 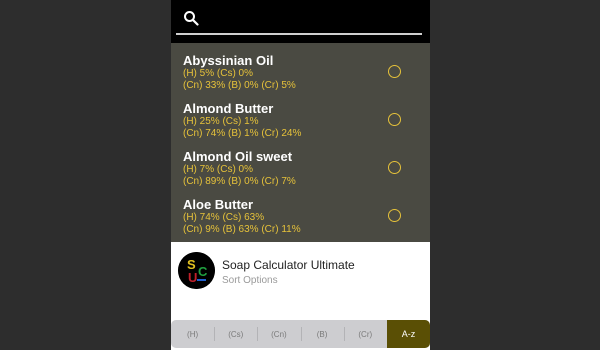 I want to click on sort-button-cr: (Cr), so click(x=365, y=334).